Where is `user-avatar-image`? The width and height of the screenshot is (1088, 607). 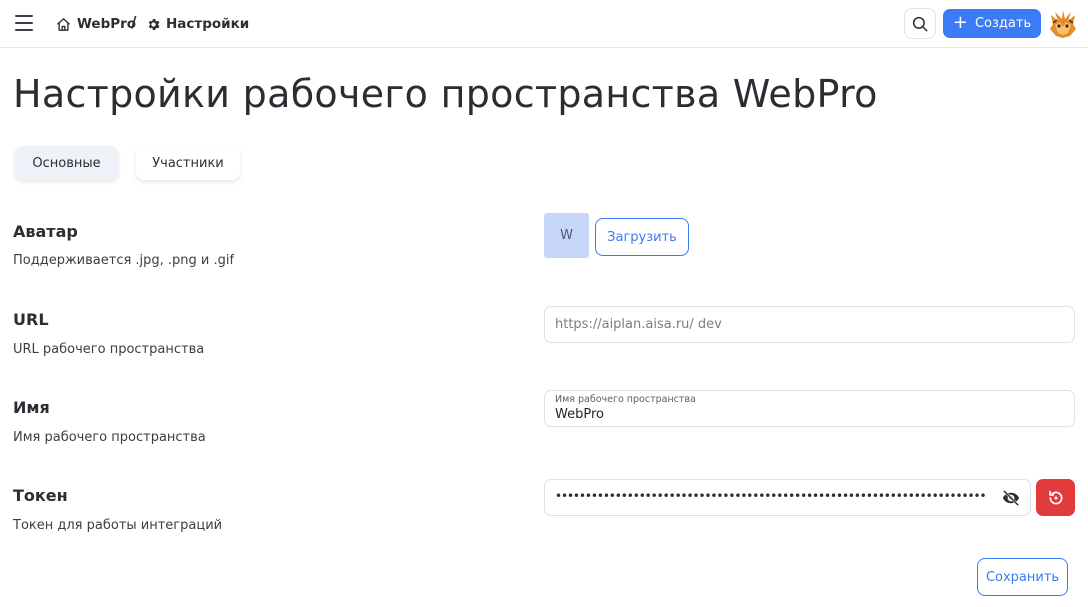
user-avatar-image is located at coordinates (1063, 24).